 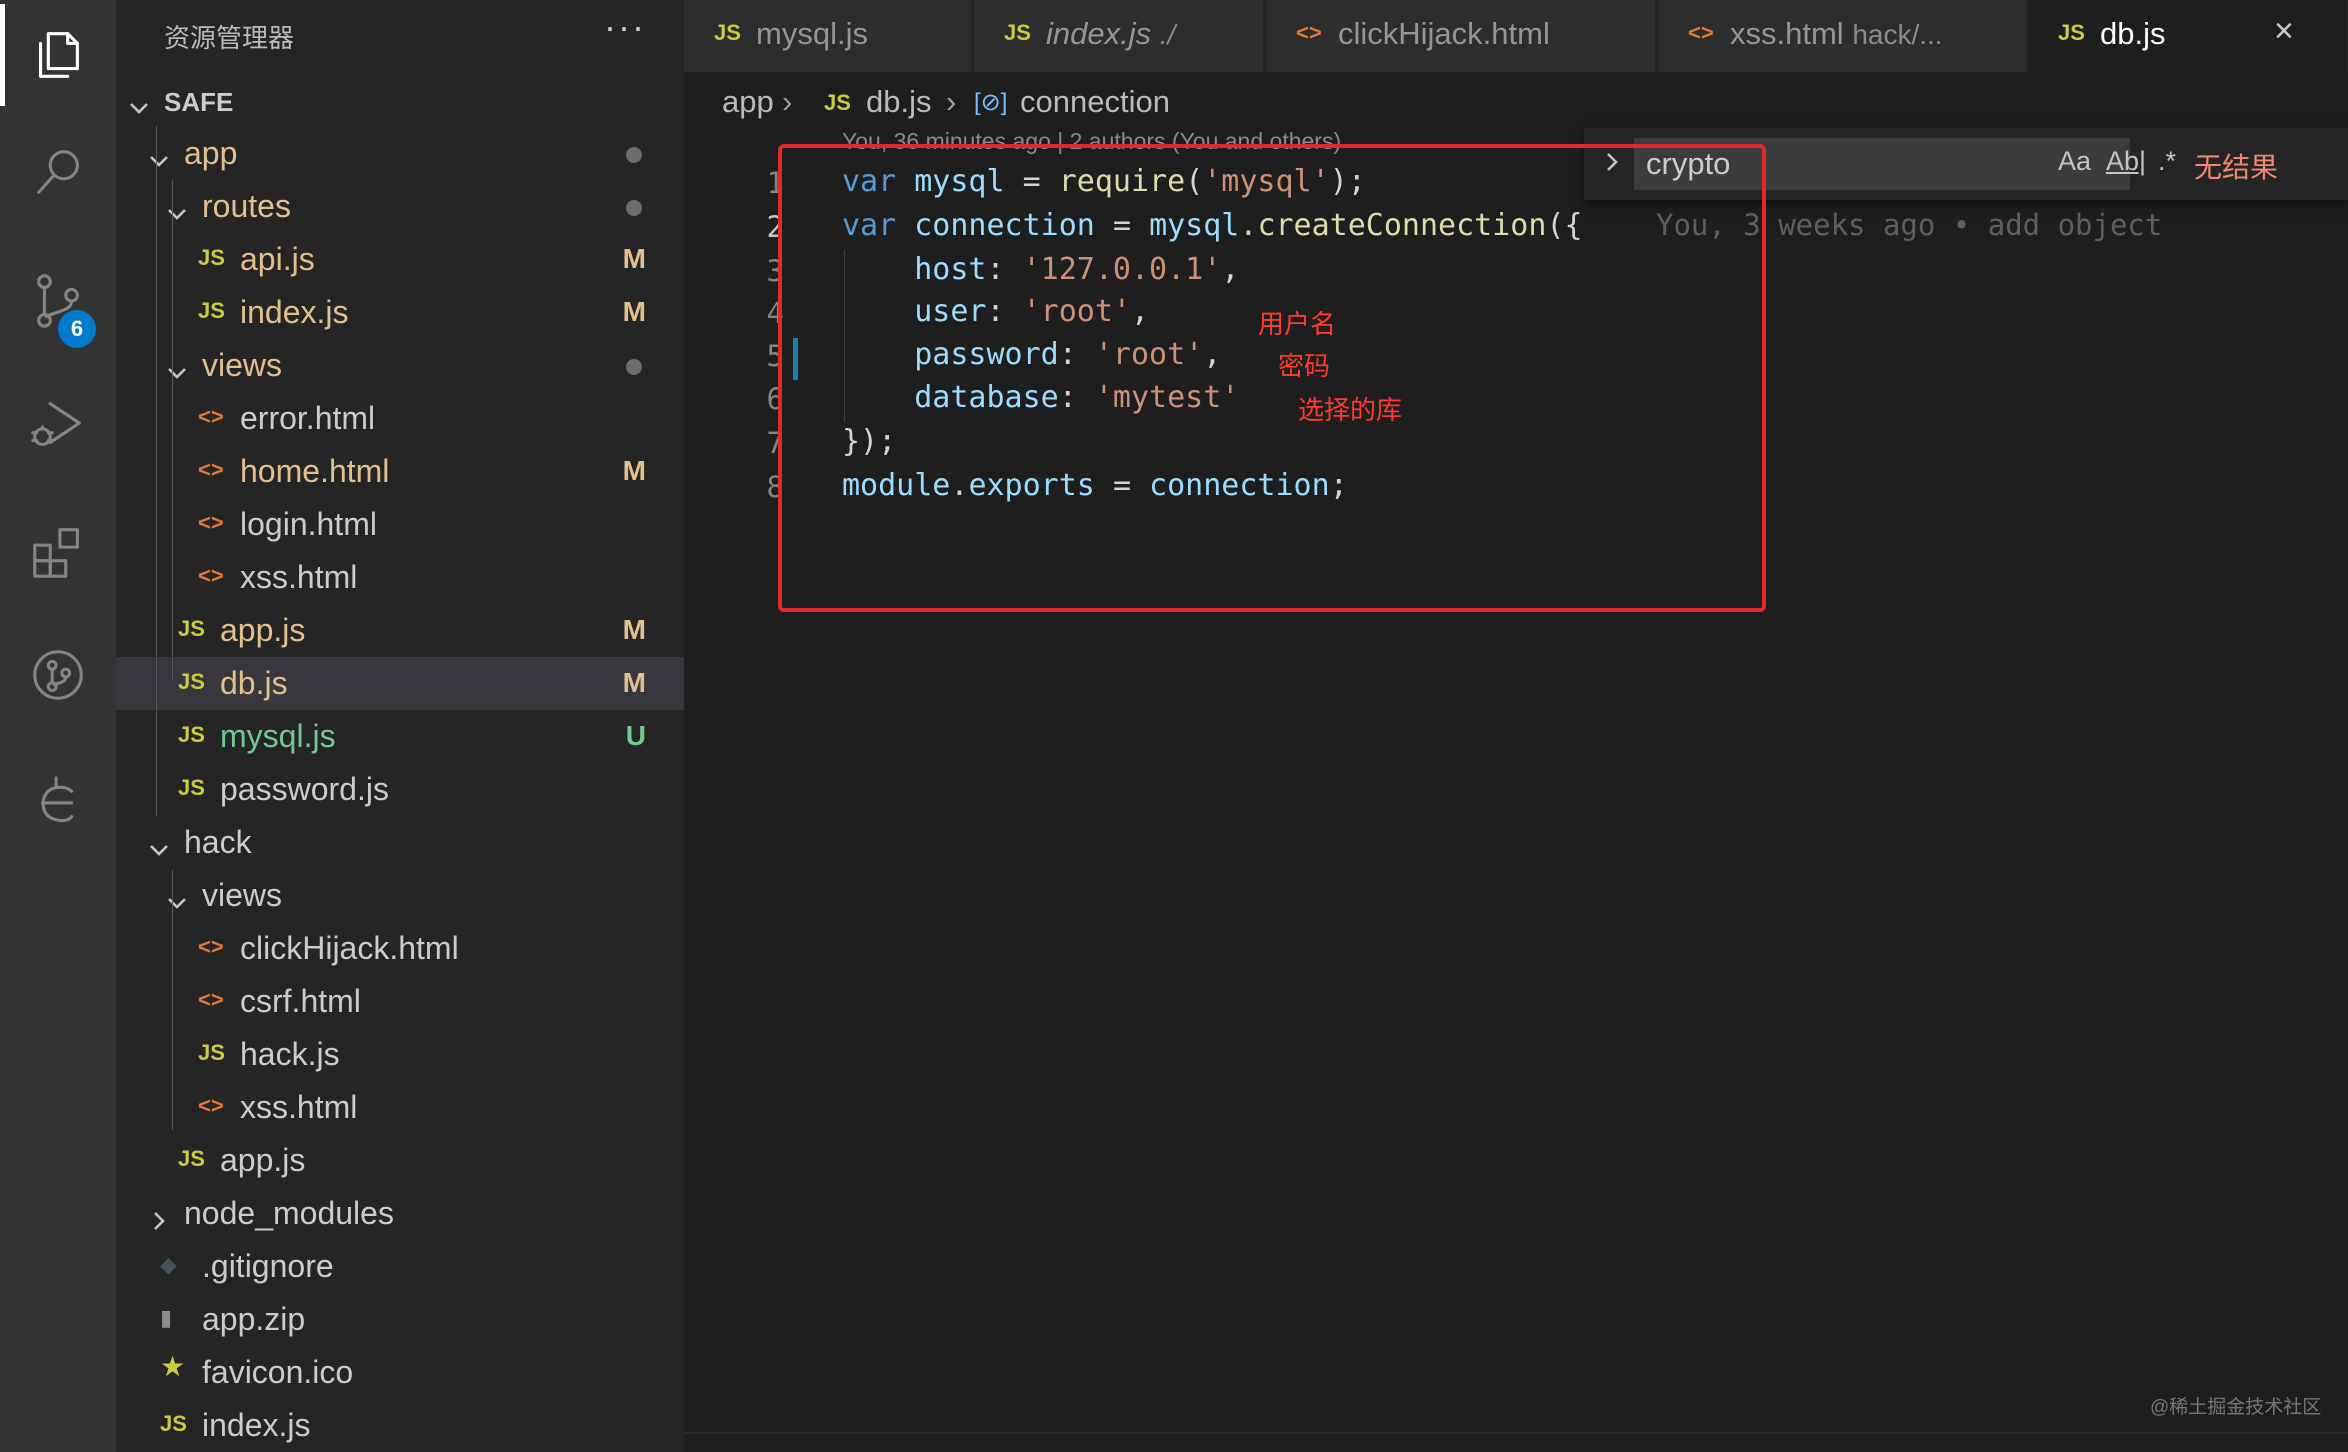 I want to click on tree-item: JS app.js M, so click(x=400, y=630).